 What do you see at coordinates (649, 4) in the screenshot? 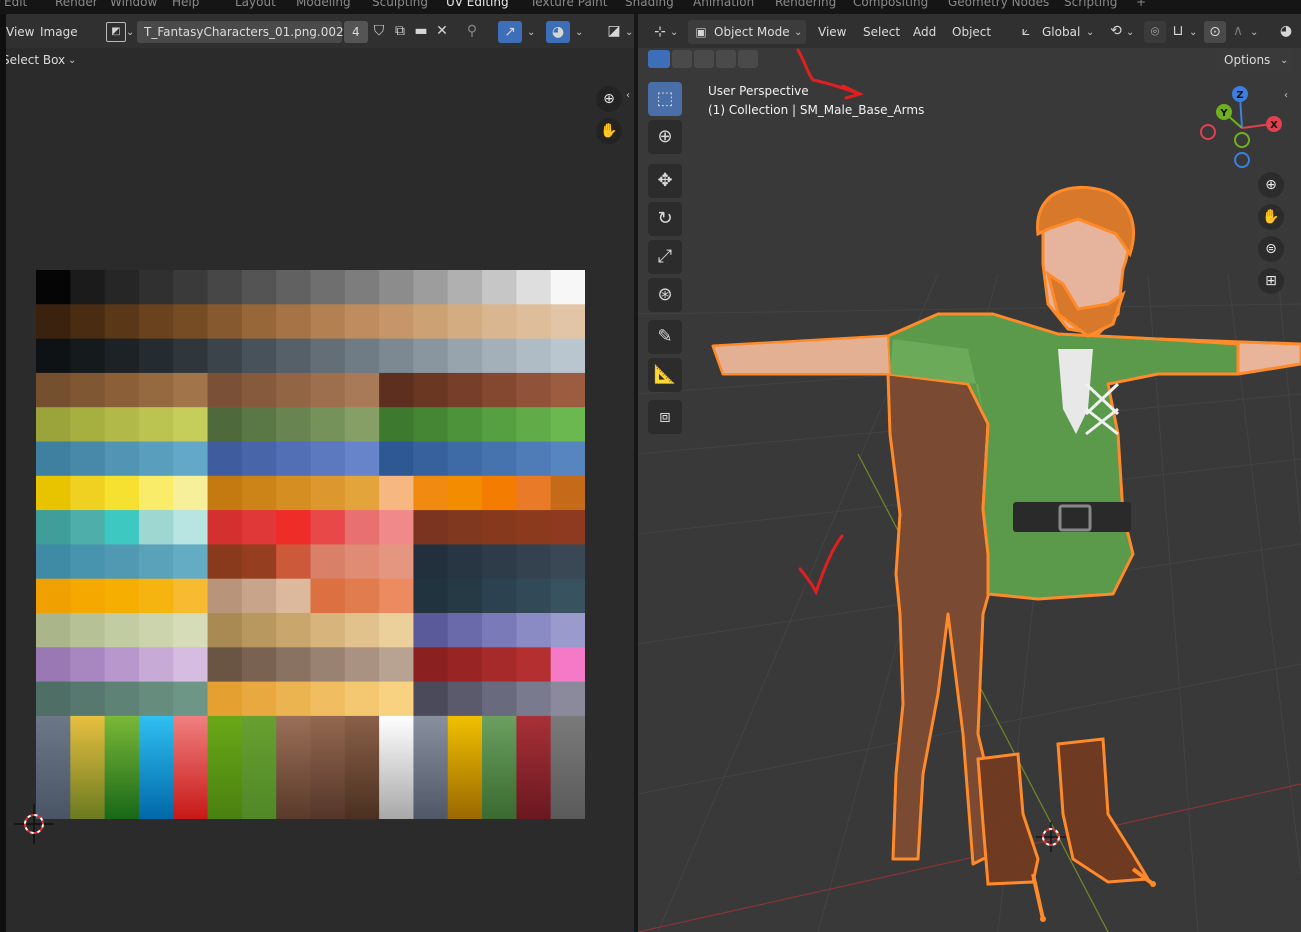
I see `workspace-tab-shading: Shading` at bounding box center [649, 4].